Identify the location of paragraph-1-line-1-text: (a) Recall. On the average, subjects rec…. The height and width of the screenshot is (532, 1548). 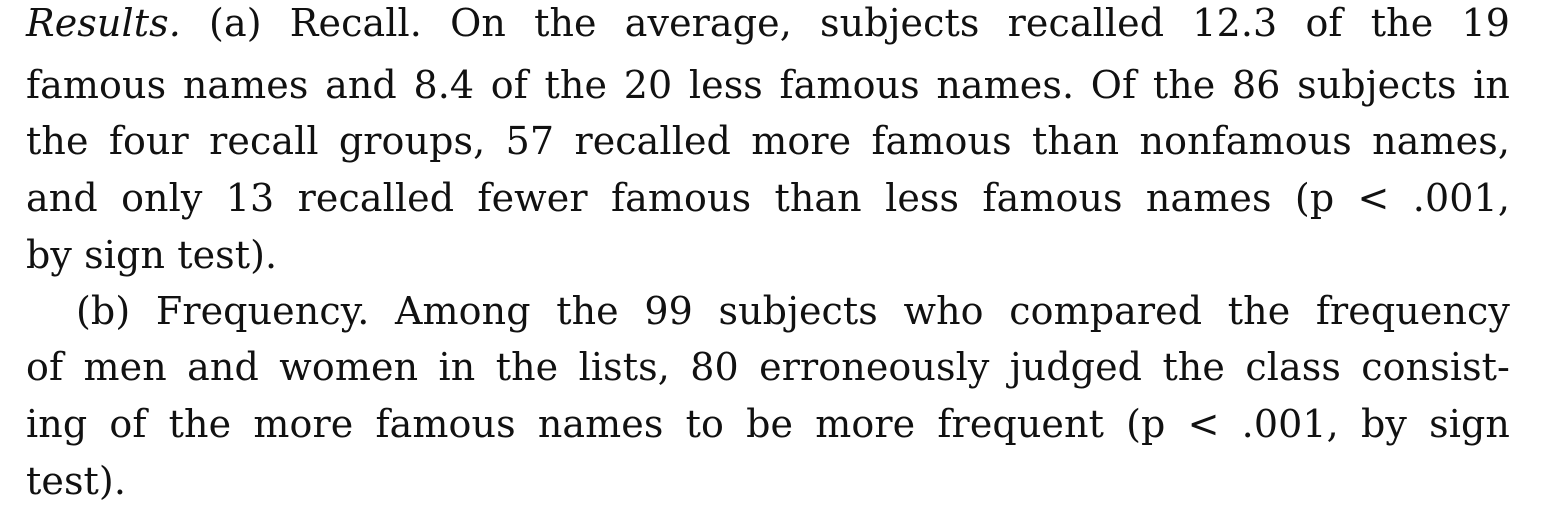
(845, 23).